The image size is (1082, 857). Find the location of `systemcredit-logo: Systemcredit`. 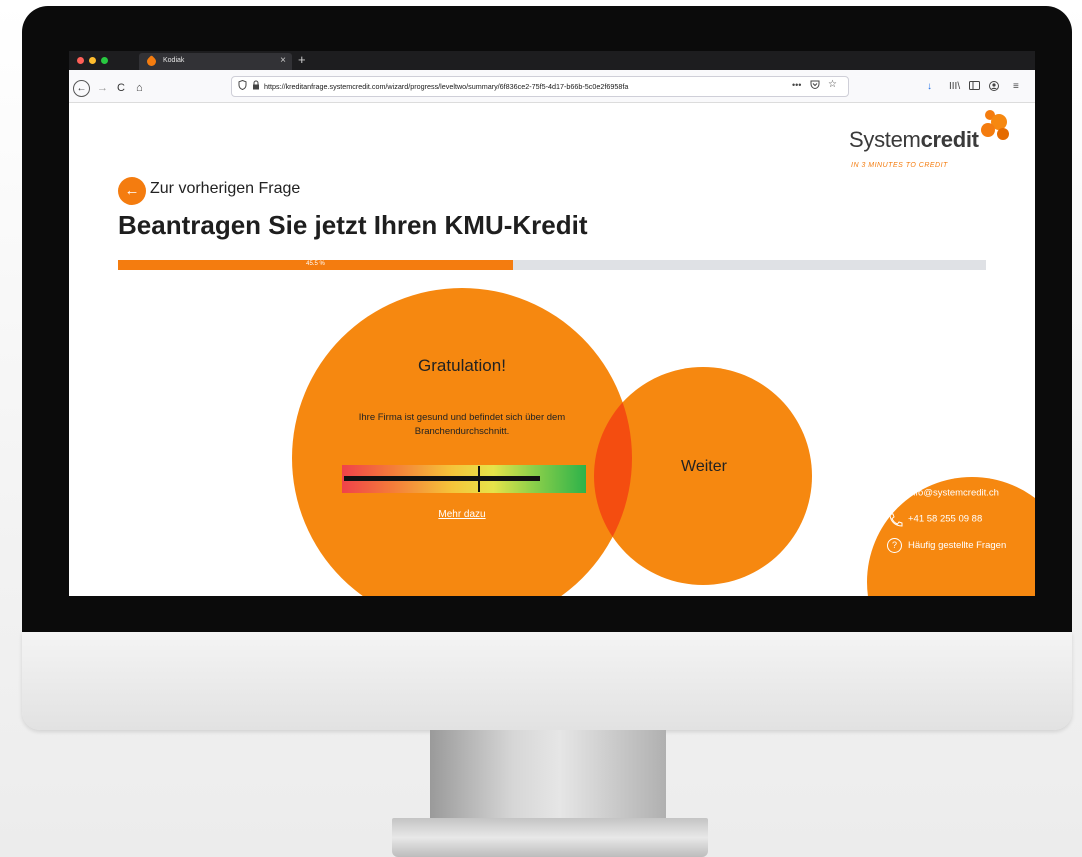

systemcredit-logo: Systemcredit is located at coordinates (914, 140).